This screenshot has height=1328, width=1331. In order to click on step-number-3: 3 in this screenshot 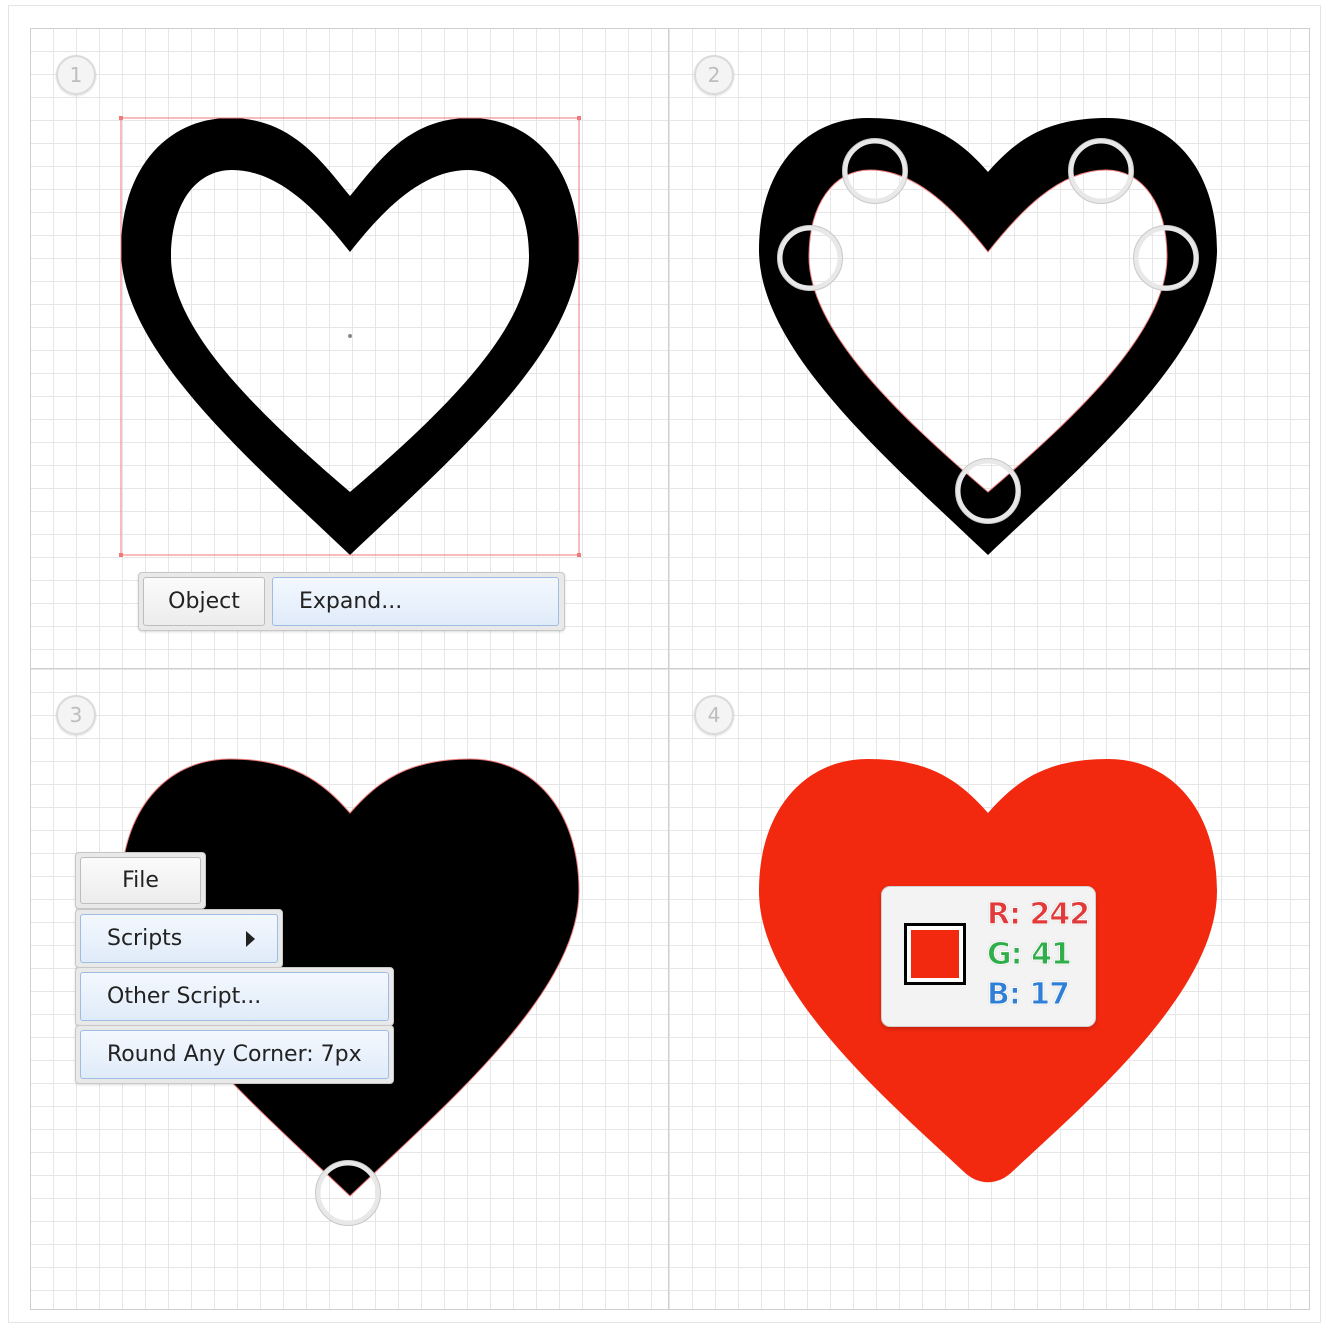, I will do `click(76, 715)`.